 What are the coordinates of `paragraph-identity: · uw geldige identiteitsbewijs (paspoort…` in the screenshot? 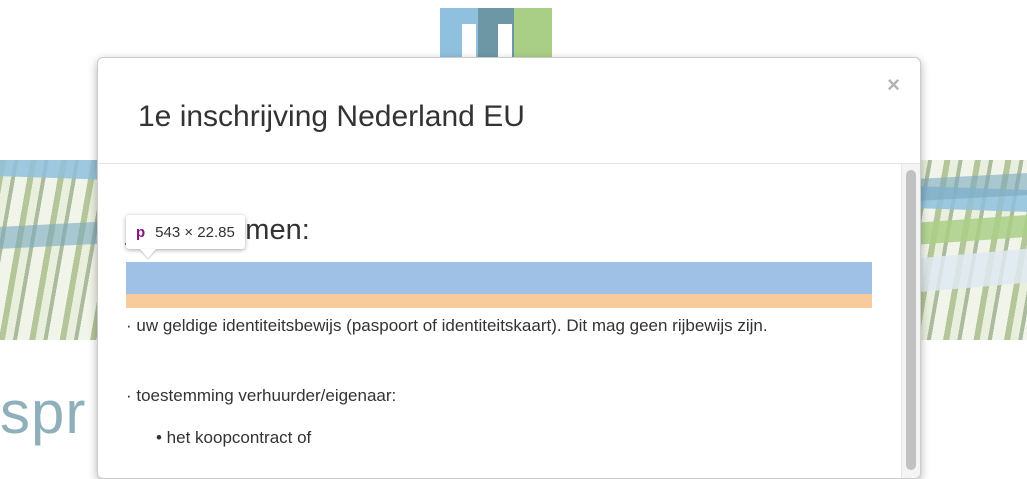 It's located at (447, 325).